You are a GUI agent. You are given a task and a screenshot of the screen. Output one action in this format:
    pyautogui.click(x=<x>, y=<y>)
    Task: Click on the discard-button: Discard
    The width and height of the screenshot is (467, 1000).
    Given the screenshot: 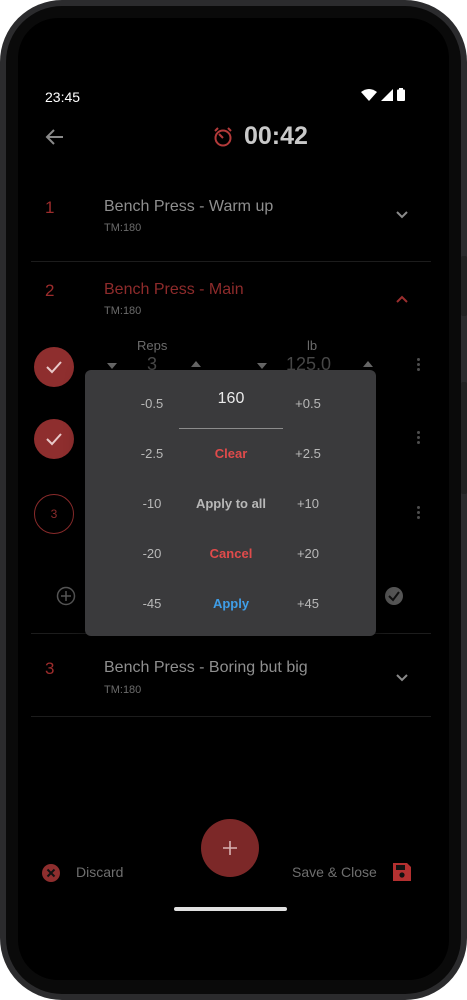 What is the action you would take?
    pyautogui.click(x=99, y=872)
    